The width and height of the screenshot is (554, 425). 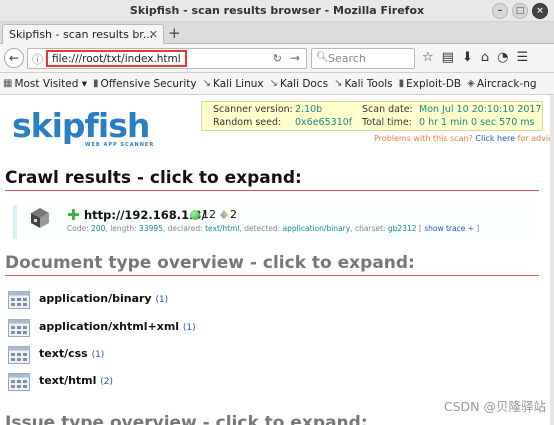 I want to click on length-label: , length:, so click(x=121, y=228).